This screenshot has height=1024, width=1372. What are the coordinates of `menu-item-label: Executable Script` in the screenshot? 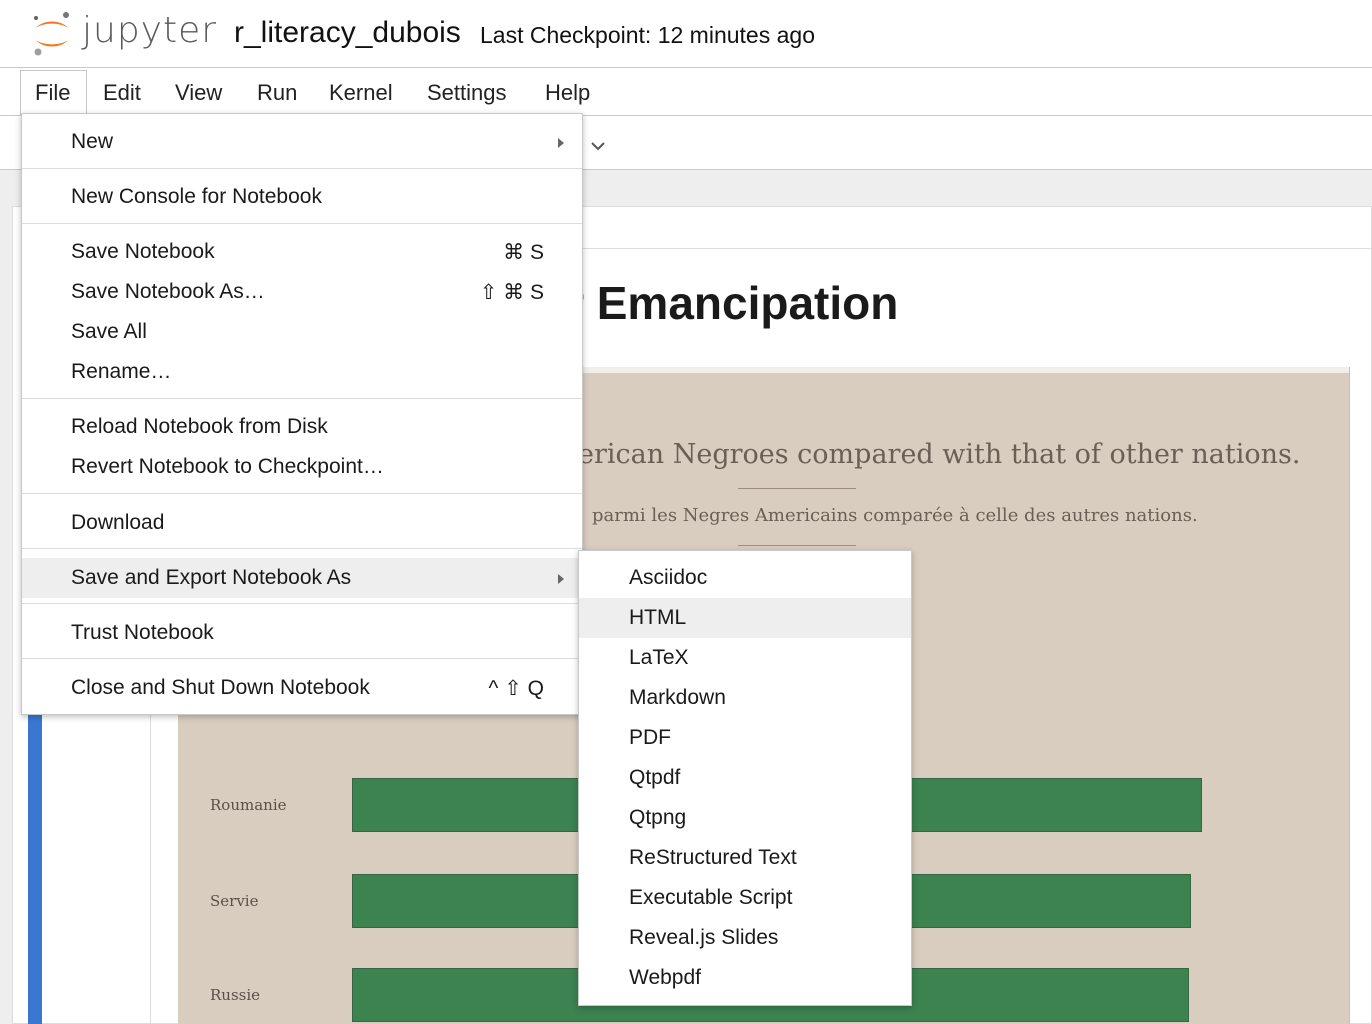 It's located at (711, 897).